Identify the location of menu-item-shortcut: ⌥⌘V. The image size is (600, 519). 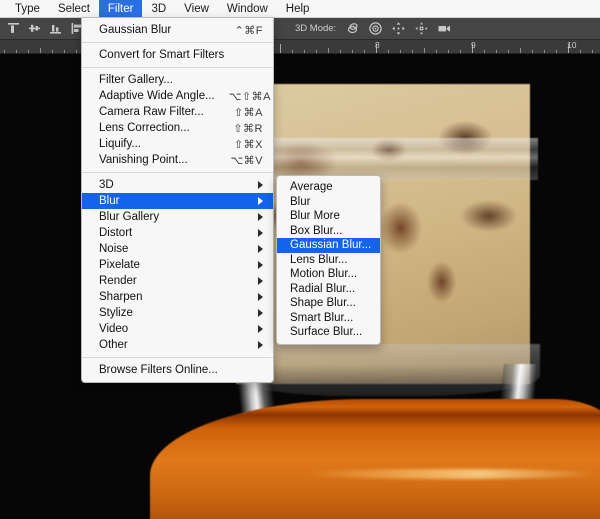
(246, 160).